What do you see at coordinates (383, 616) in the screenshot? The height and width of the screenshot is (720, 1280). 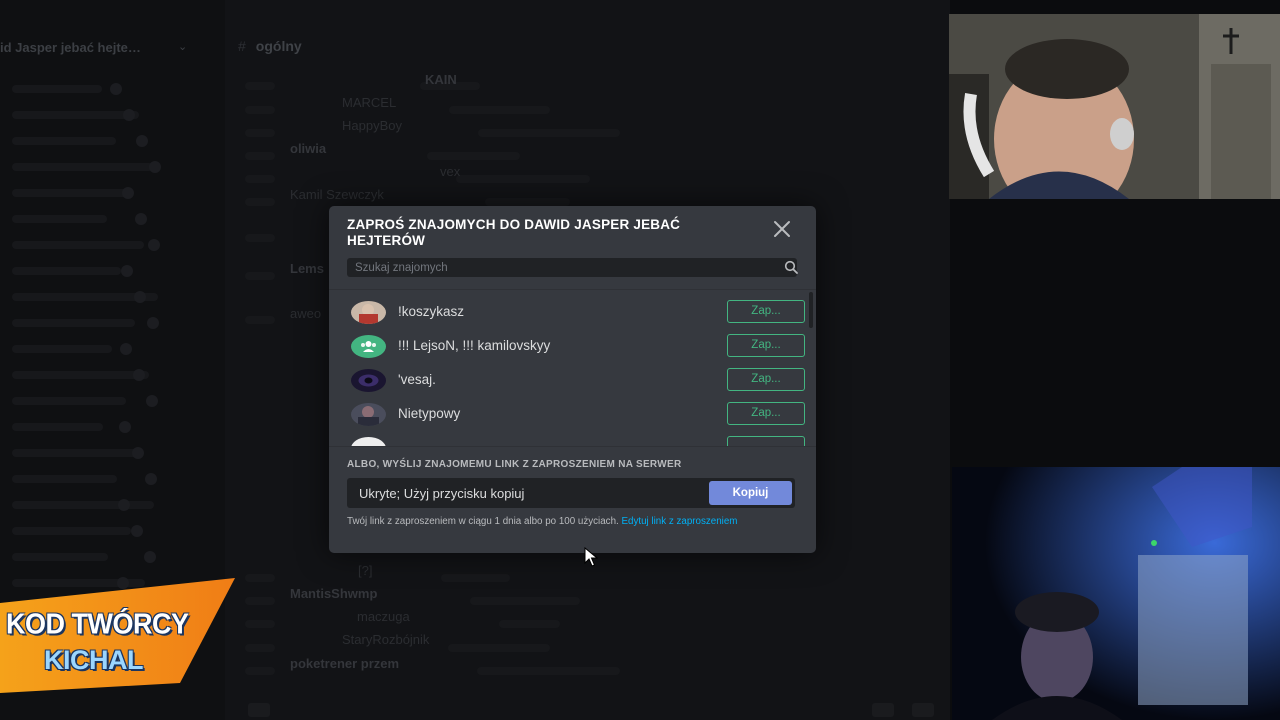 I see `member-name: maczuga` at bounding box center [383, 616].